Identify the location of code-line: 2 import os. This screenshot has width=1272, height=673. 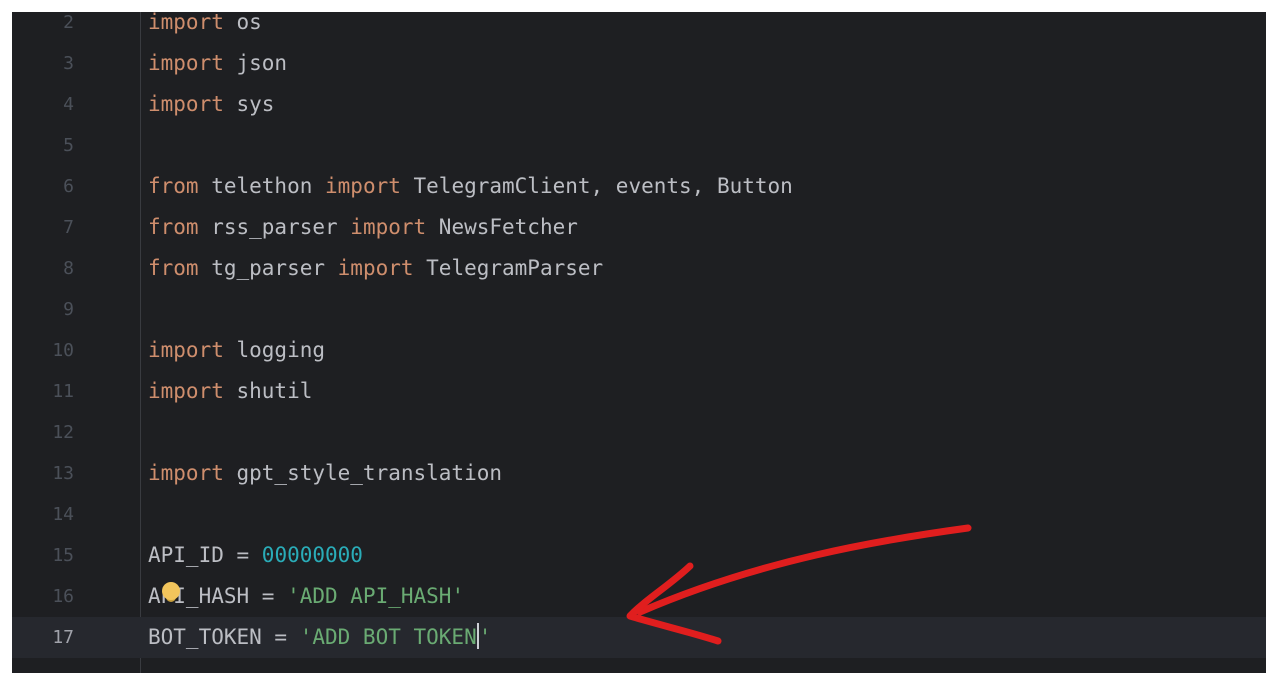
(639, 27).